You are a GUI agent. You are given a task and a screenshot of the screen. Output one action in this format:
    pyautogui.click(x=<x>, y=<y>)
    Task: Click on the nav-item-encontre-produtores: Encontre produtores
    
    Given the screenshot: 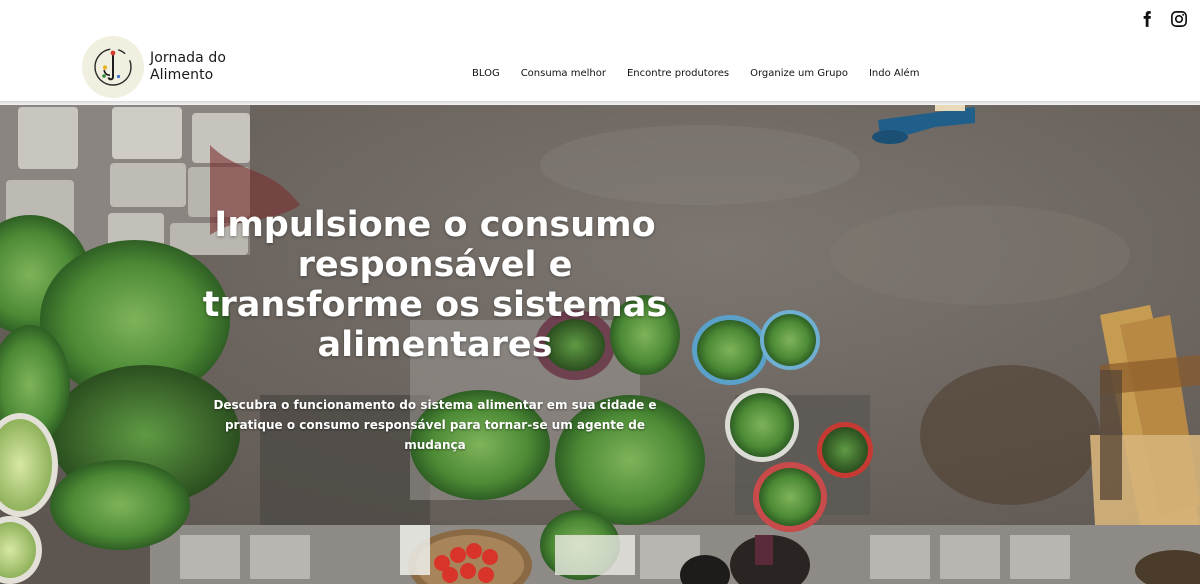 What is the action you would take?
    pyautogui.click(x=678, y=73)
    